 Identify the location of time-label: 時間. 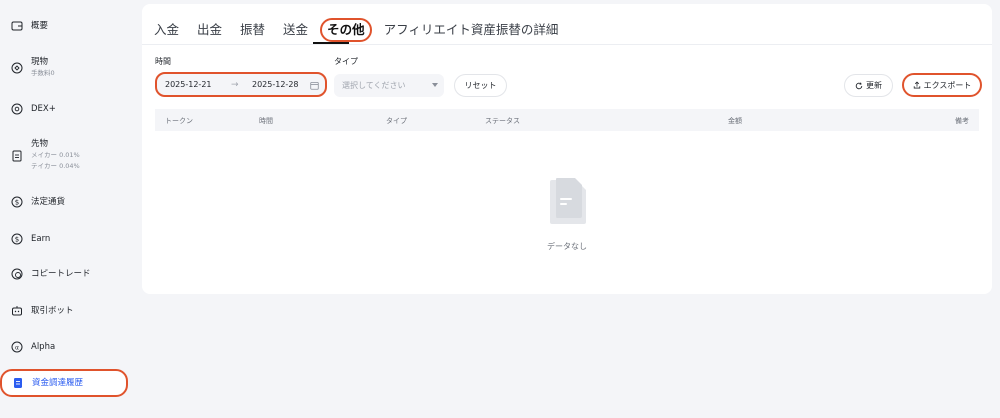
(163, 61).